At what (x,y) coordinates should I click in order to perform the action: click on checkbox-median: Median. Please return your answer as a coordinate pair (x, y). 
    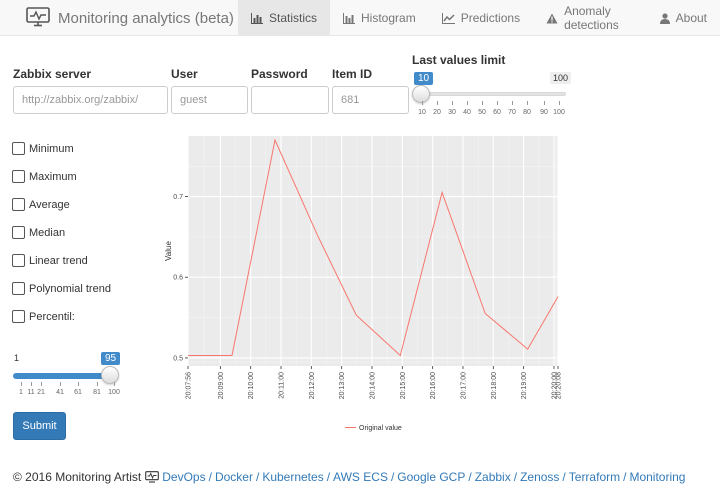
    Looking at the image, I should click on (38, 232).